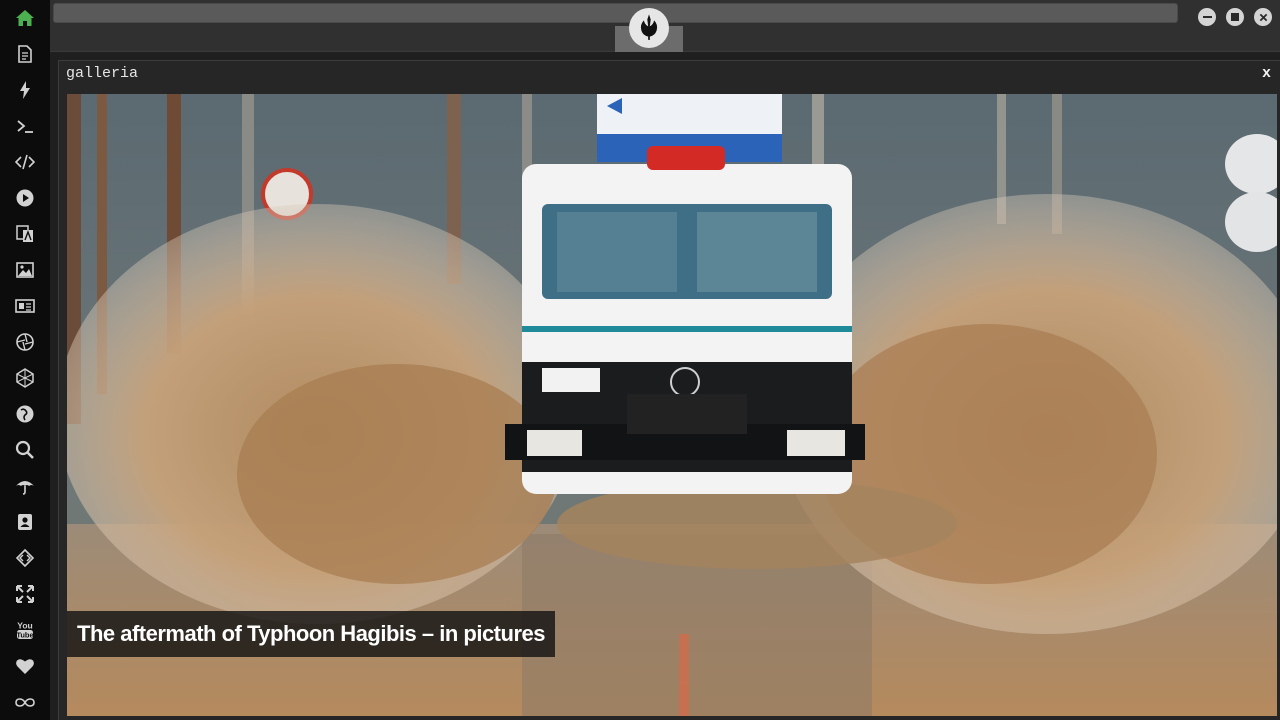  I want to click on panel-close-button: x, so click(1266, 73).